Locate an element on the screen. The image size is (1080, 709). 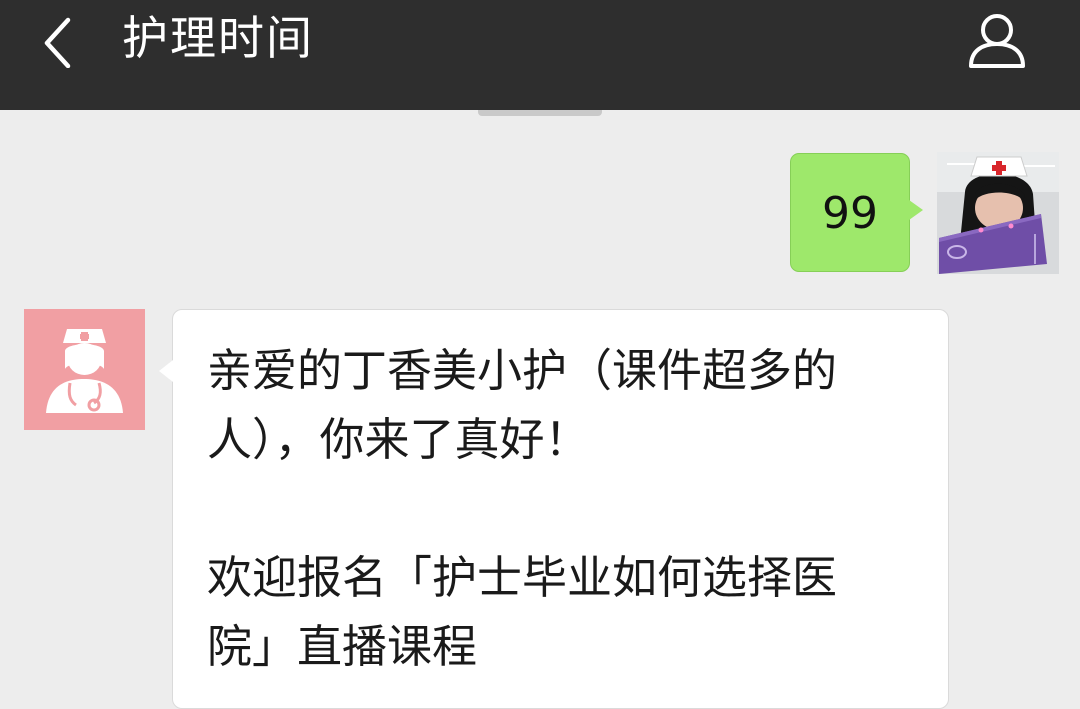
pull-tab is located at coordinates (540, 113).